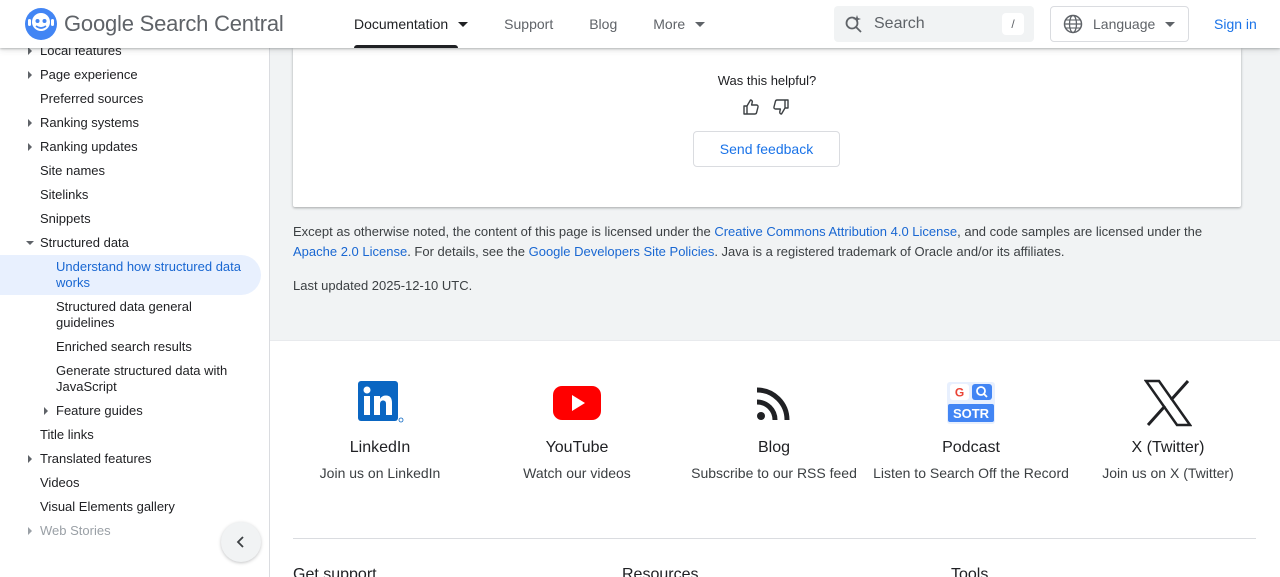 This screenshot has height=577, width=1280. What do you see at coordinates (147, 243) in the screenshot?
I see `sidebar-item-structured-data: Structured data` at bounding box center [147, 243].